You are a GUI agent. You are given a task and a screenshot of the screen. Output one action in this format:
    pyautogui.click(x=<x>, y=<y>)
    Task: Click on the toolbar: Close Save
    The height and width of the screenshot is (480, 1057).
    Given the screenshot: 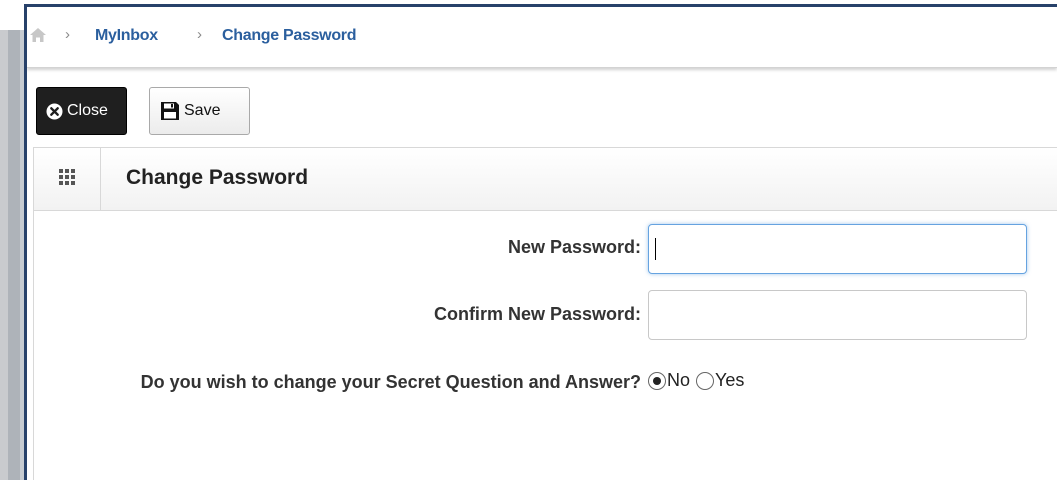 What is the action you would take?
    pyautogui.click(x=542, y=112)
    